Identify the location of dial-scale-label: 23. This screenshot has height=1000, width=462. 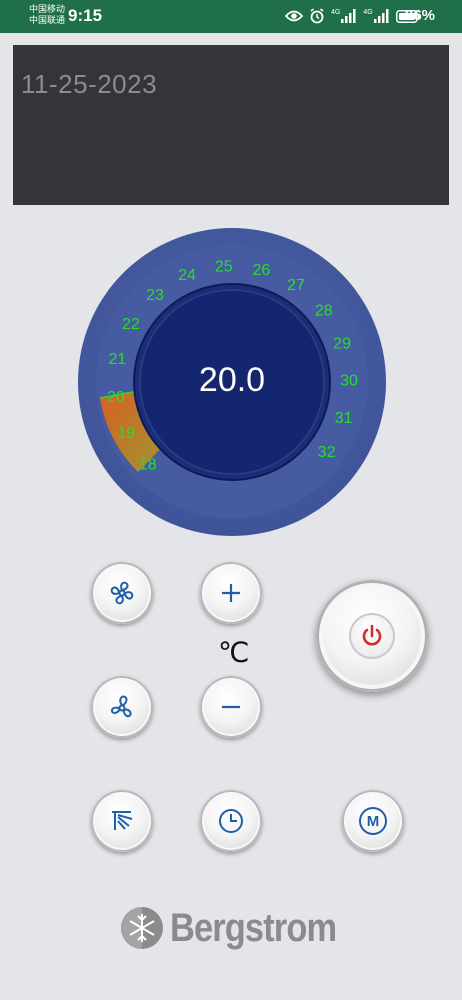
(155, 295).